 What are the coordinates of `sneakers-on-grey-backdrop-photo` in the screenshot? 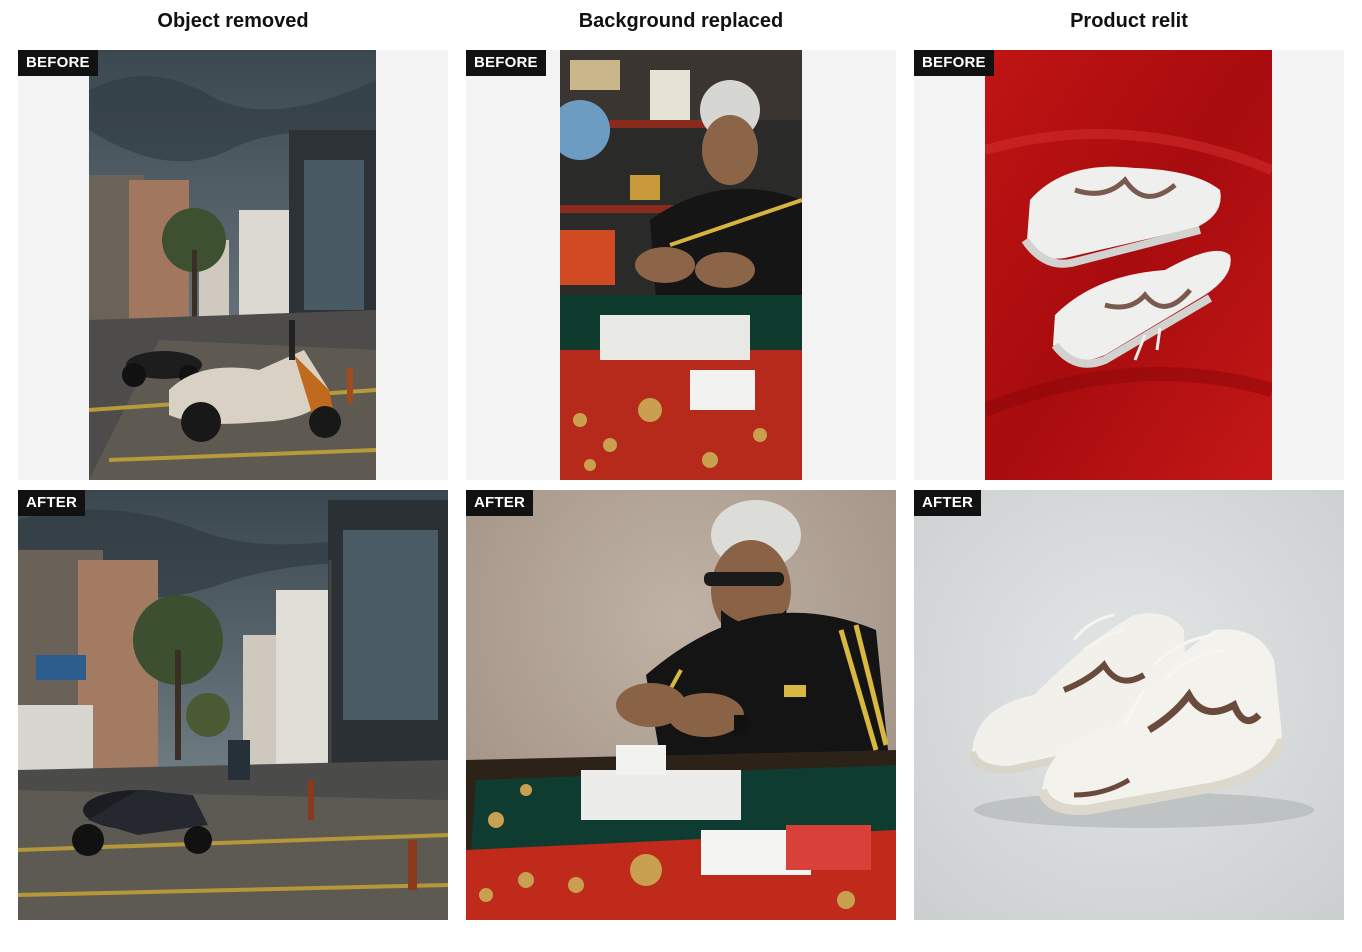 It's located at (1129, 705).